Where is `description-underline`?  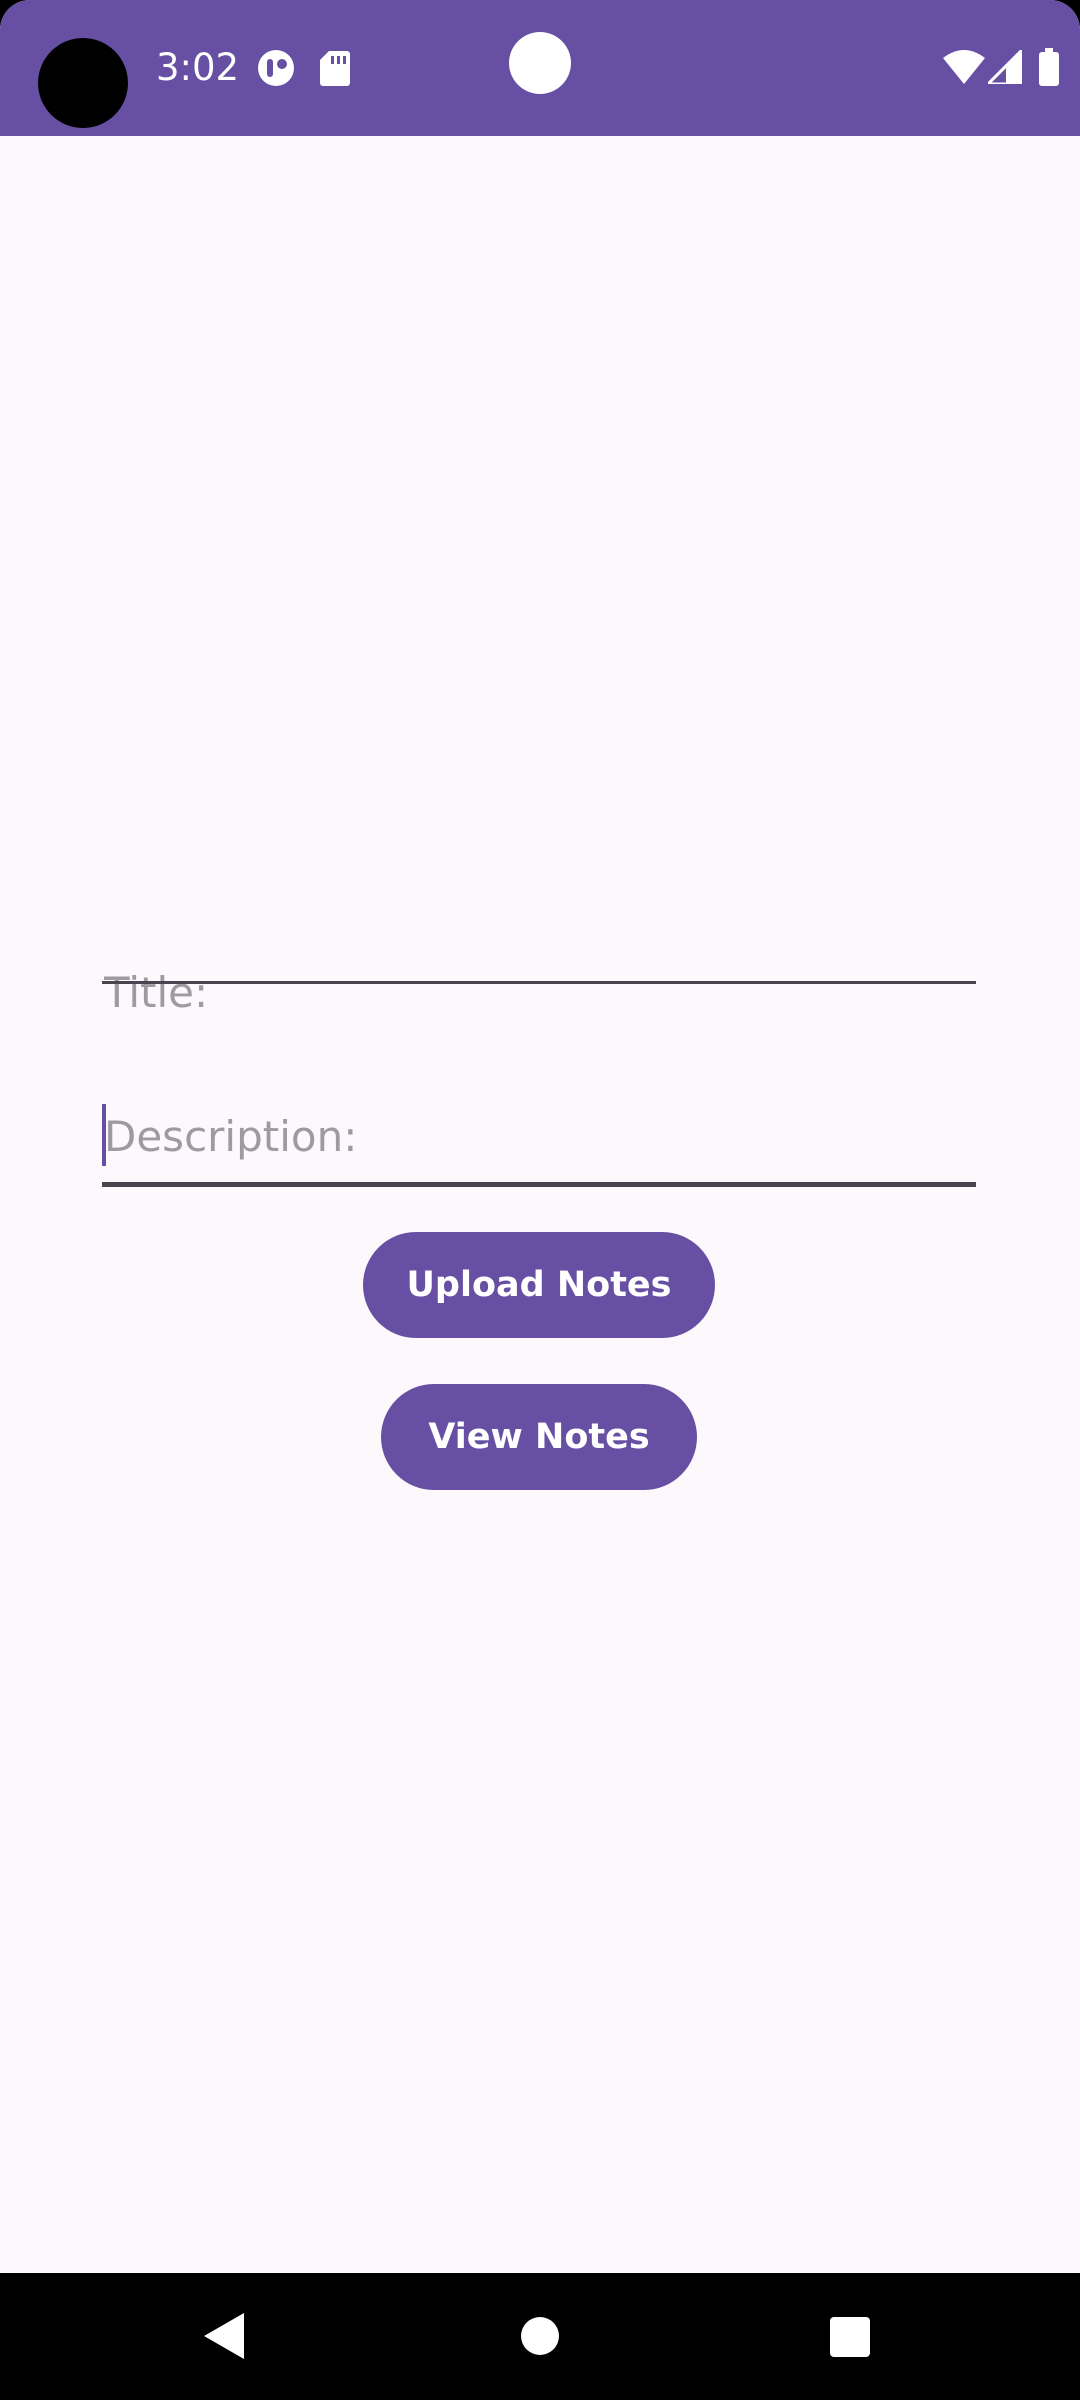 description-underline is located at coordinates (539, 1184).